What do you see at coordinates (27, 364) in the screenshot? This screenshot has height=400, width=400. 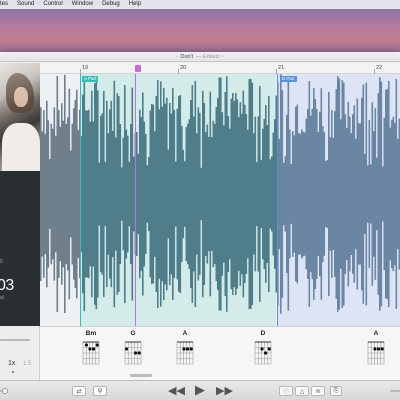 I see `speed-alt: 1.5` at bounding box center [27, 364].